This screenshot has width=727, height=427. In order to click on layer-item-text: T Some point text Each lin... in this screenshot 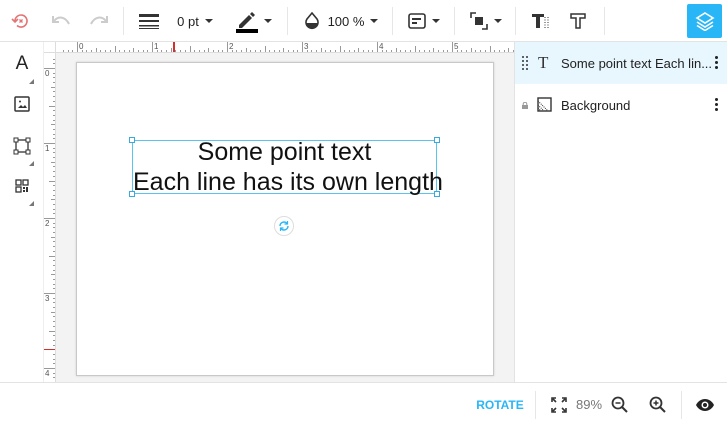, I will do `click(621, 63)`.